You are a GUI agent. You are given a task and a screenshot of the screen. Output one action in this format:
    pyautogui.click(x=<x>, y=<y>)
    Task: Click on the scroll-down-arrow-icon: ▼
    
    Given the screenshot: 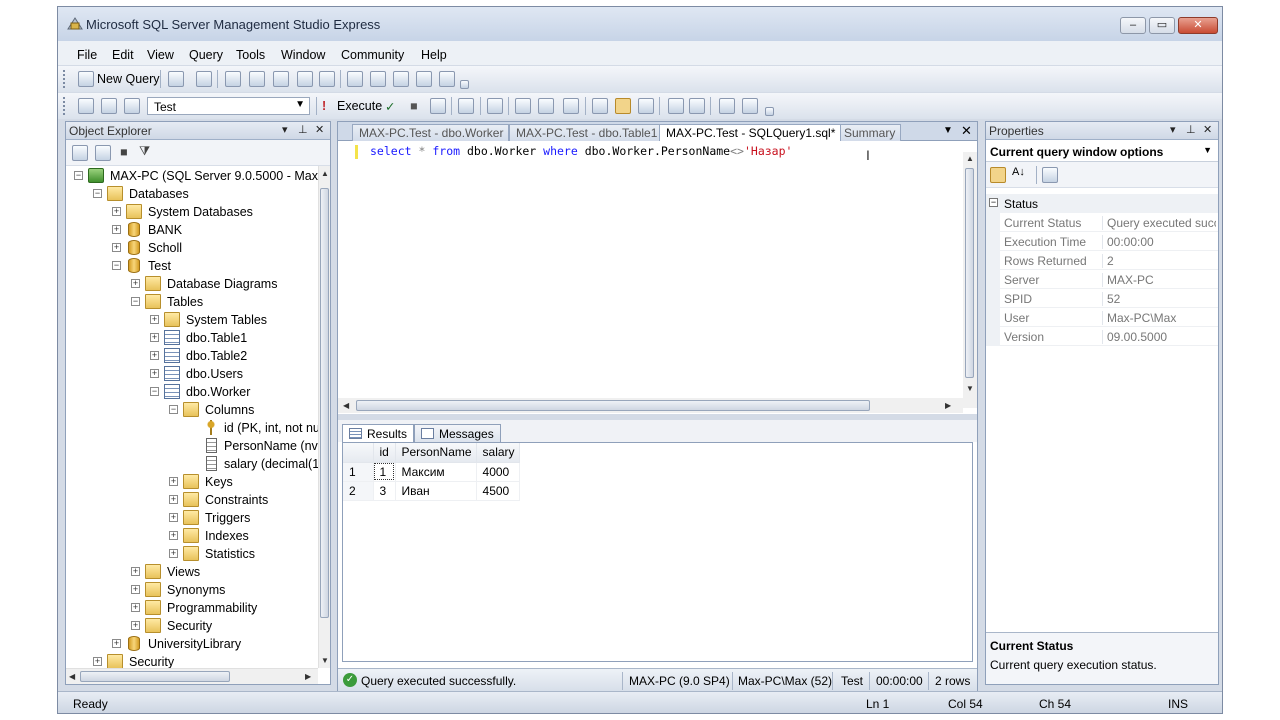 What is the action you would take?
    pyautogui.click(x=325, y=660)
    